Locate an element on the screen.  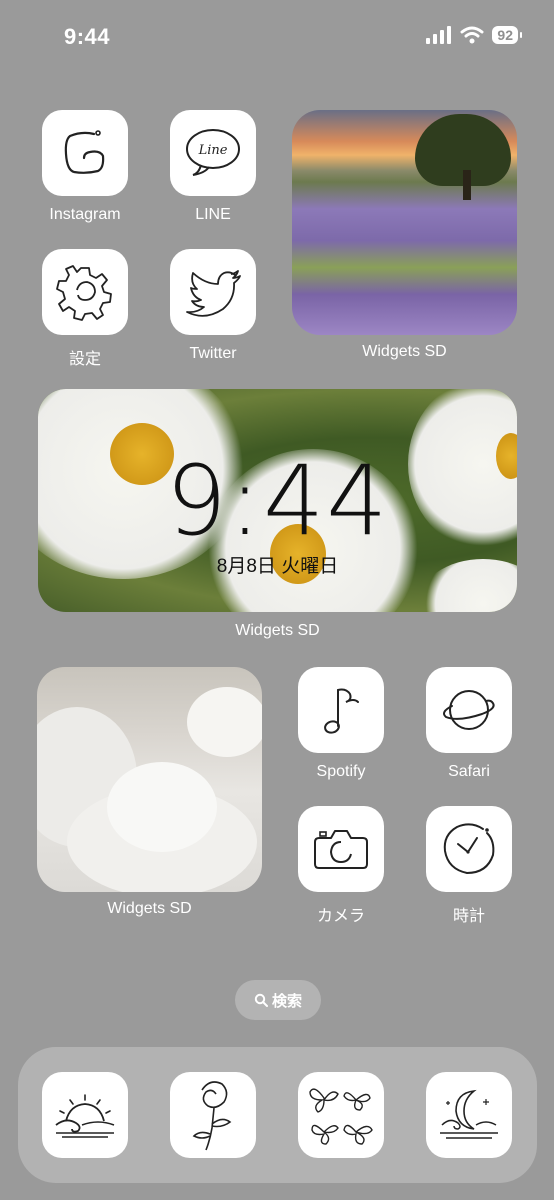
search-button: 検索 is located at coordinates (278, 1000).